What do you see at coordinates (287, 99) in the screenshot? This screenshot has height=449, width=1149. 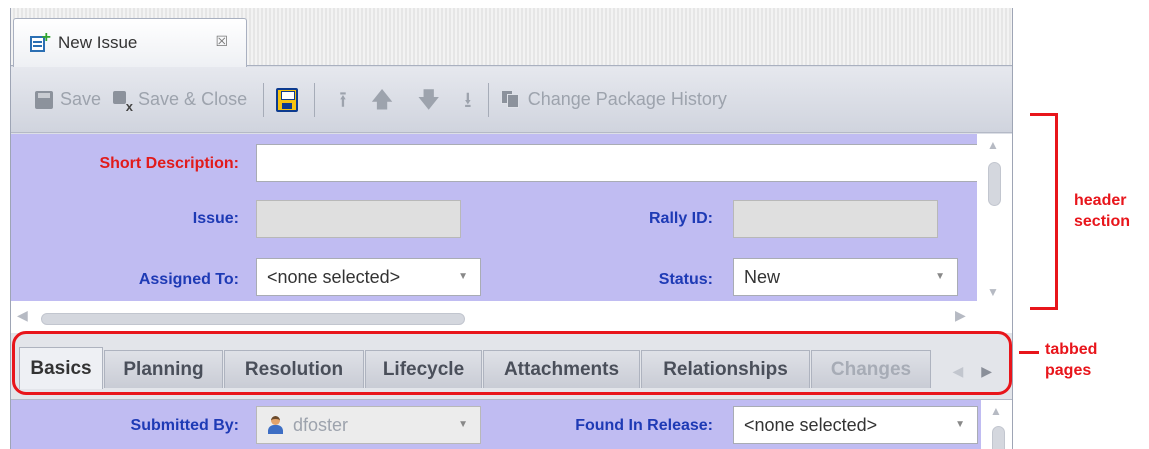 I see `save-all-icon` at bounding box center [287, 99].